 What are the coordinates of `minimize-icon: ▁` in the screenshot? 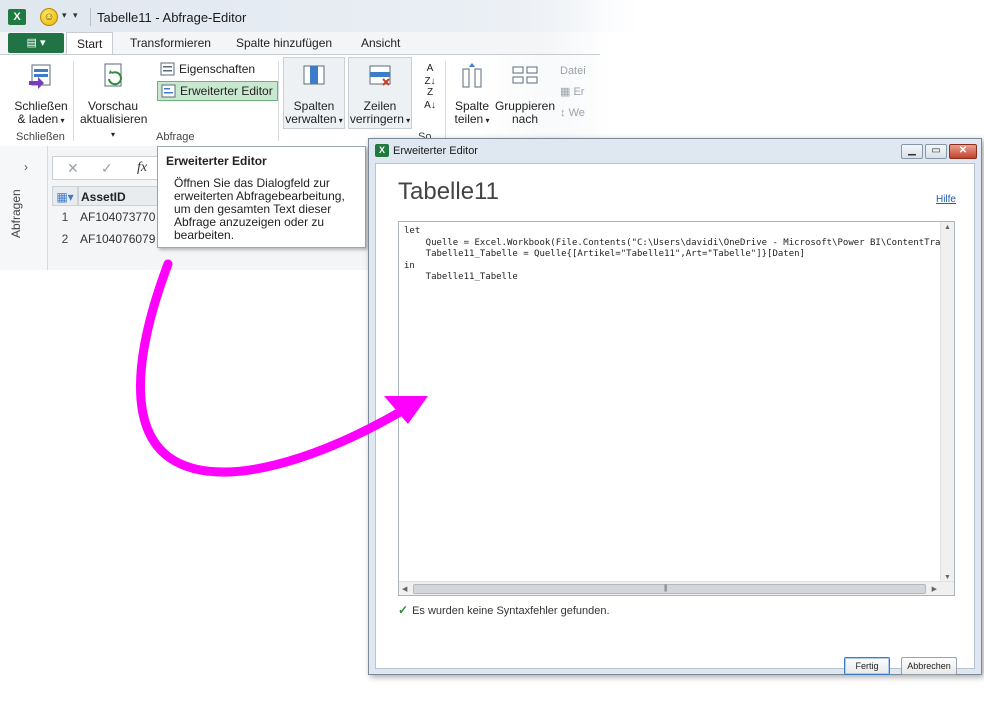 It's located at (912, 150).